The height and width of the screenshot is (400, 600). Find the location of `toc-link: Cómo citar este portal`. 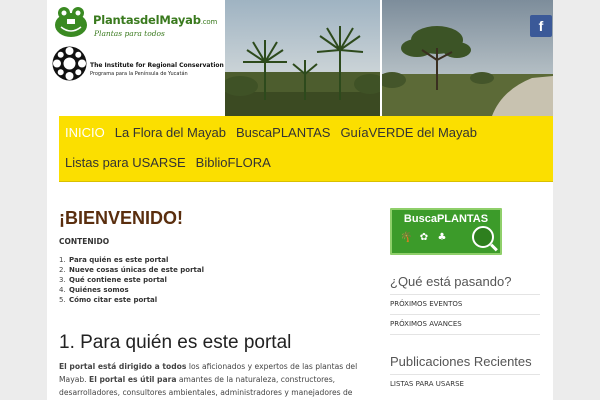

toc-link: Cómo citar este portal is located at coordinates (113, 300).